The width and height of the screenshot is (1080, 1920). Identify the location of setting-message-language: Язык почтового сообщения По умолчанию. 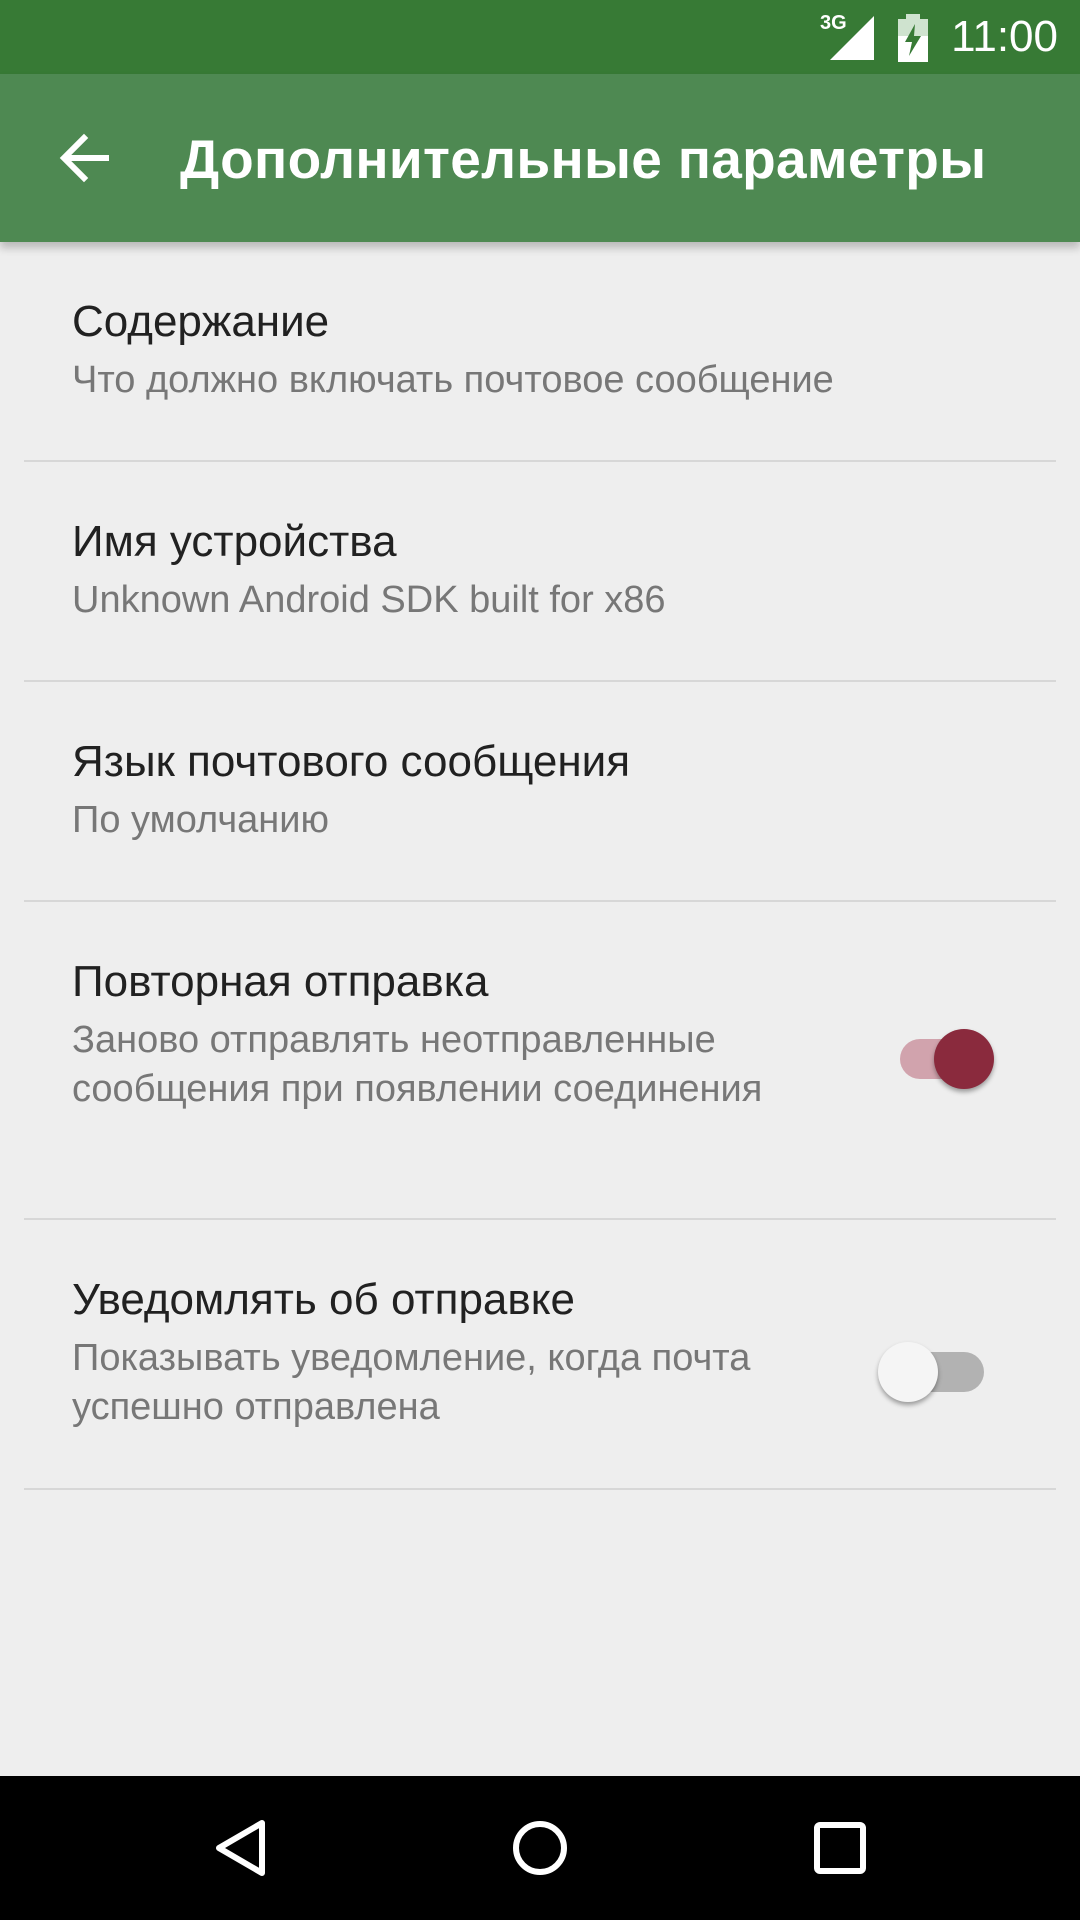
(540, 792).